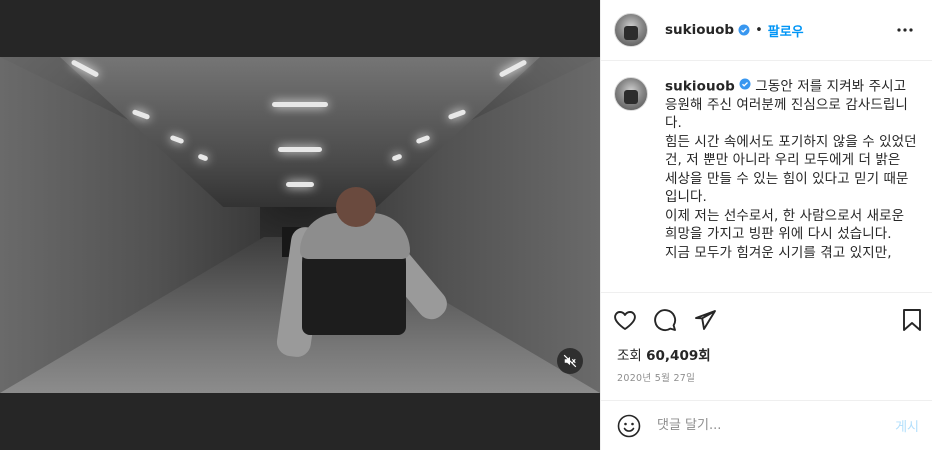  I want to click on like-button, so click(633, 320).